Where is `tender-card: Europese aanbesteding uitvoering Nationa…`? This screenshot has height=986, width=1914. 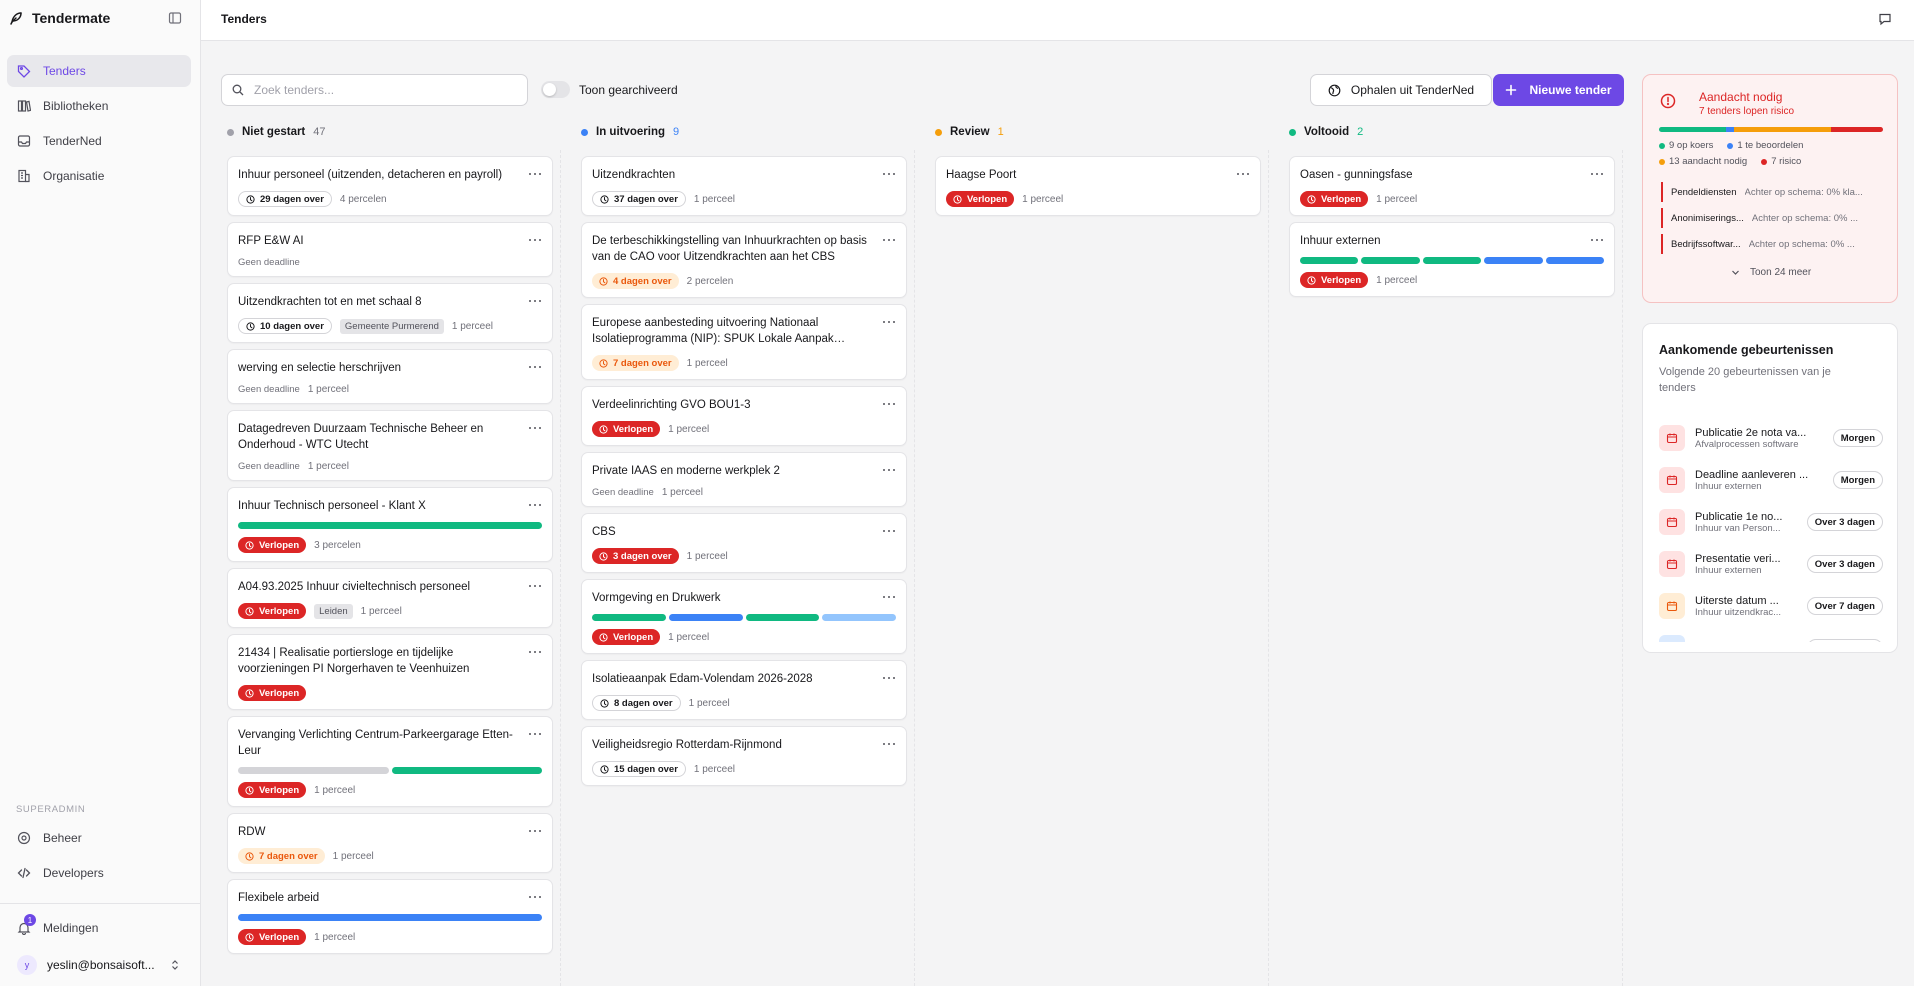 tender-card: Europese aanbesteding uitvoering Nationa… is located at coordinates (744, 342).